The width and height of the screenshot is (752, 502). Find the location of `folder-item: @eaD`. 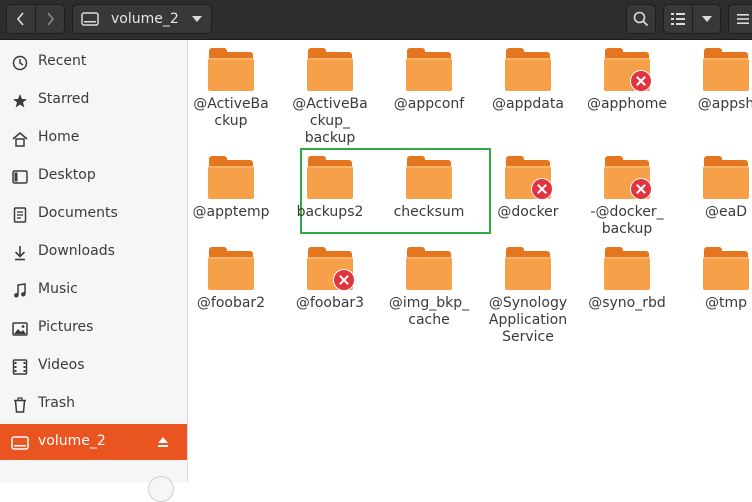

folder-item: @eaD is located at coordinates (715, 188).